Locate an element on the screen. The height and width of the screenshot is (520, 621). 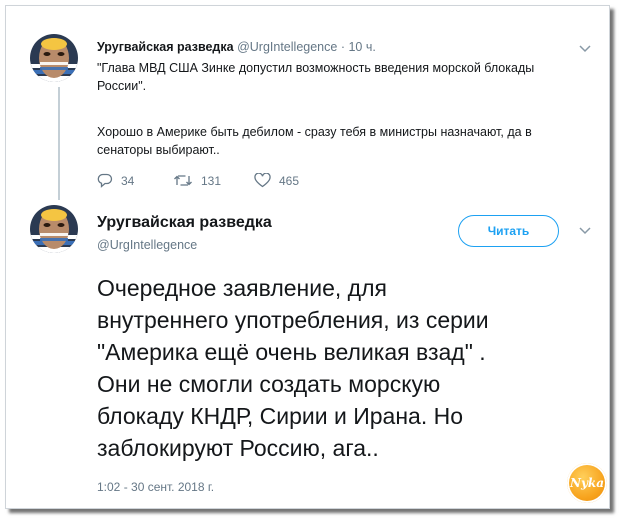
tweet-text-line: Они не смогли создать морскую is located at coordinates (269, 384).